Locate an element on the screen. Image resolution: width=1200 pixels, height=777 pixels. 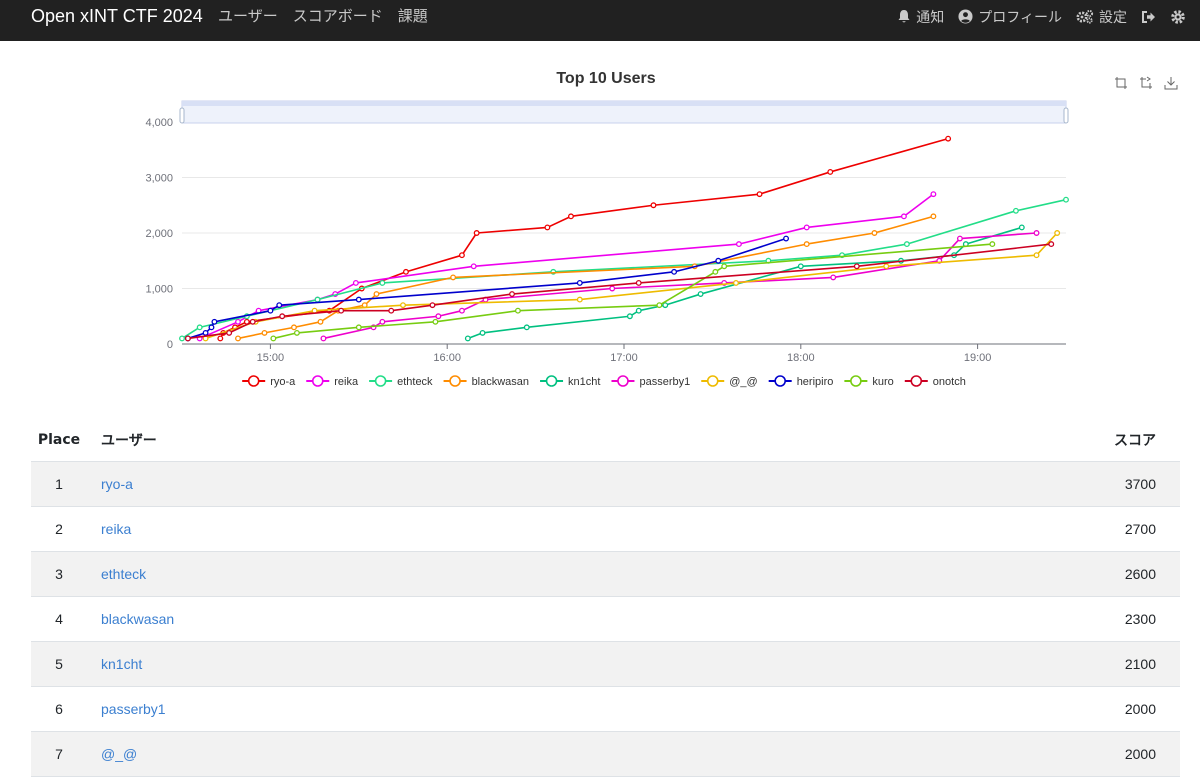
settings-link: 設定 is located at coordinates (1101, 17).